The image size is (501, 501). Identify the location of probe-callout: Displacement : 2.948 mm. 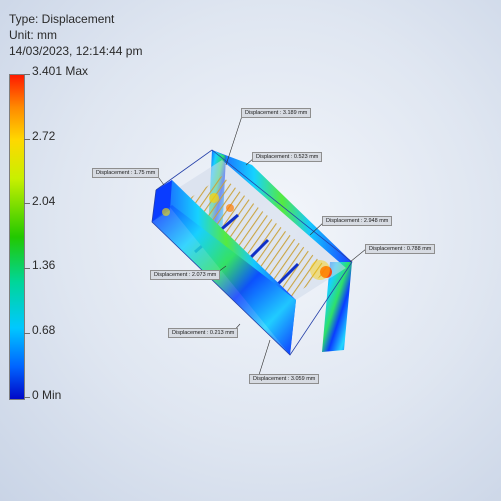
(357, 221).